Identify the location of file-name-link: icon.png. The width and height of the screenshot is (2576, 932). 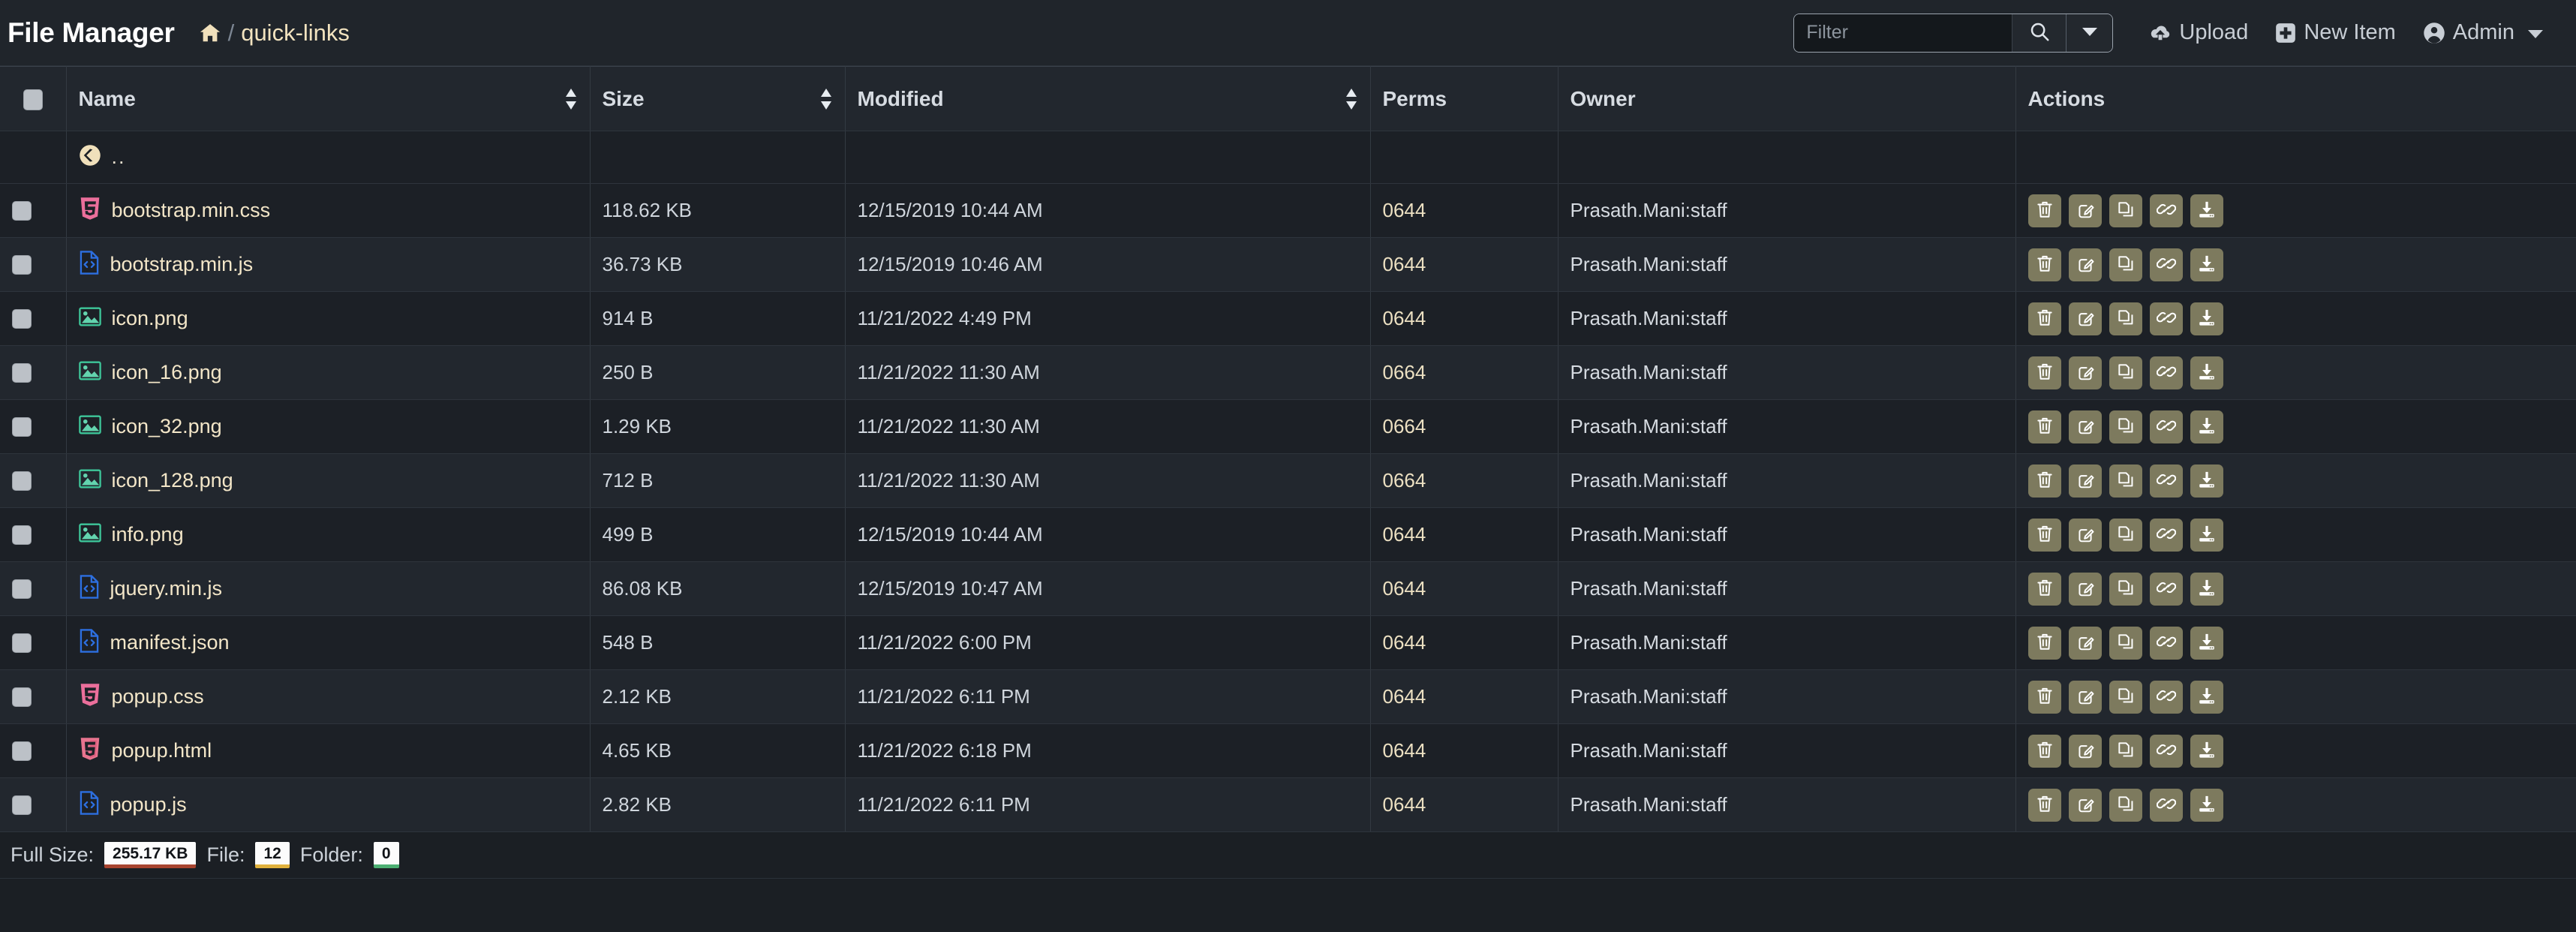
(150, 318).